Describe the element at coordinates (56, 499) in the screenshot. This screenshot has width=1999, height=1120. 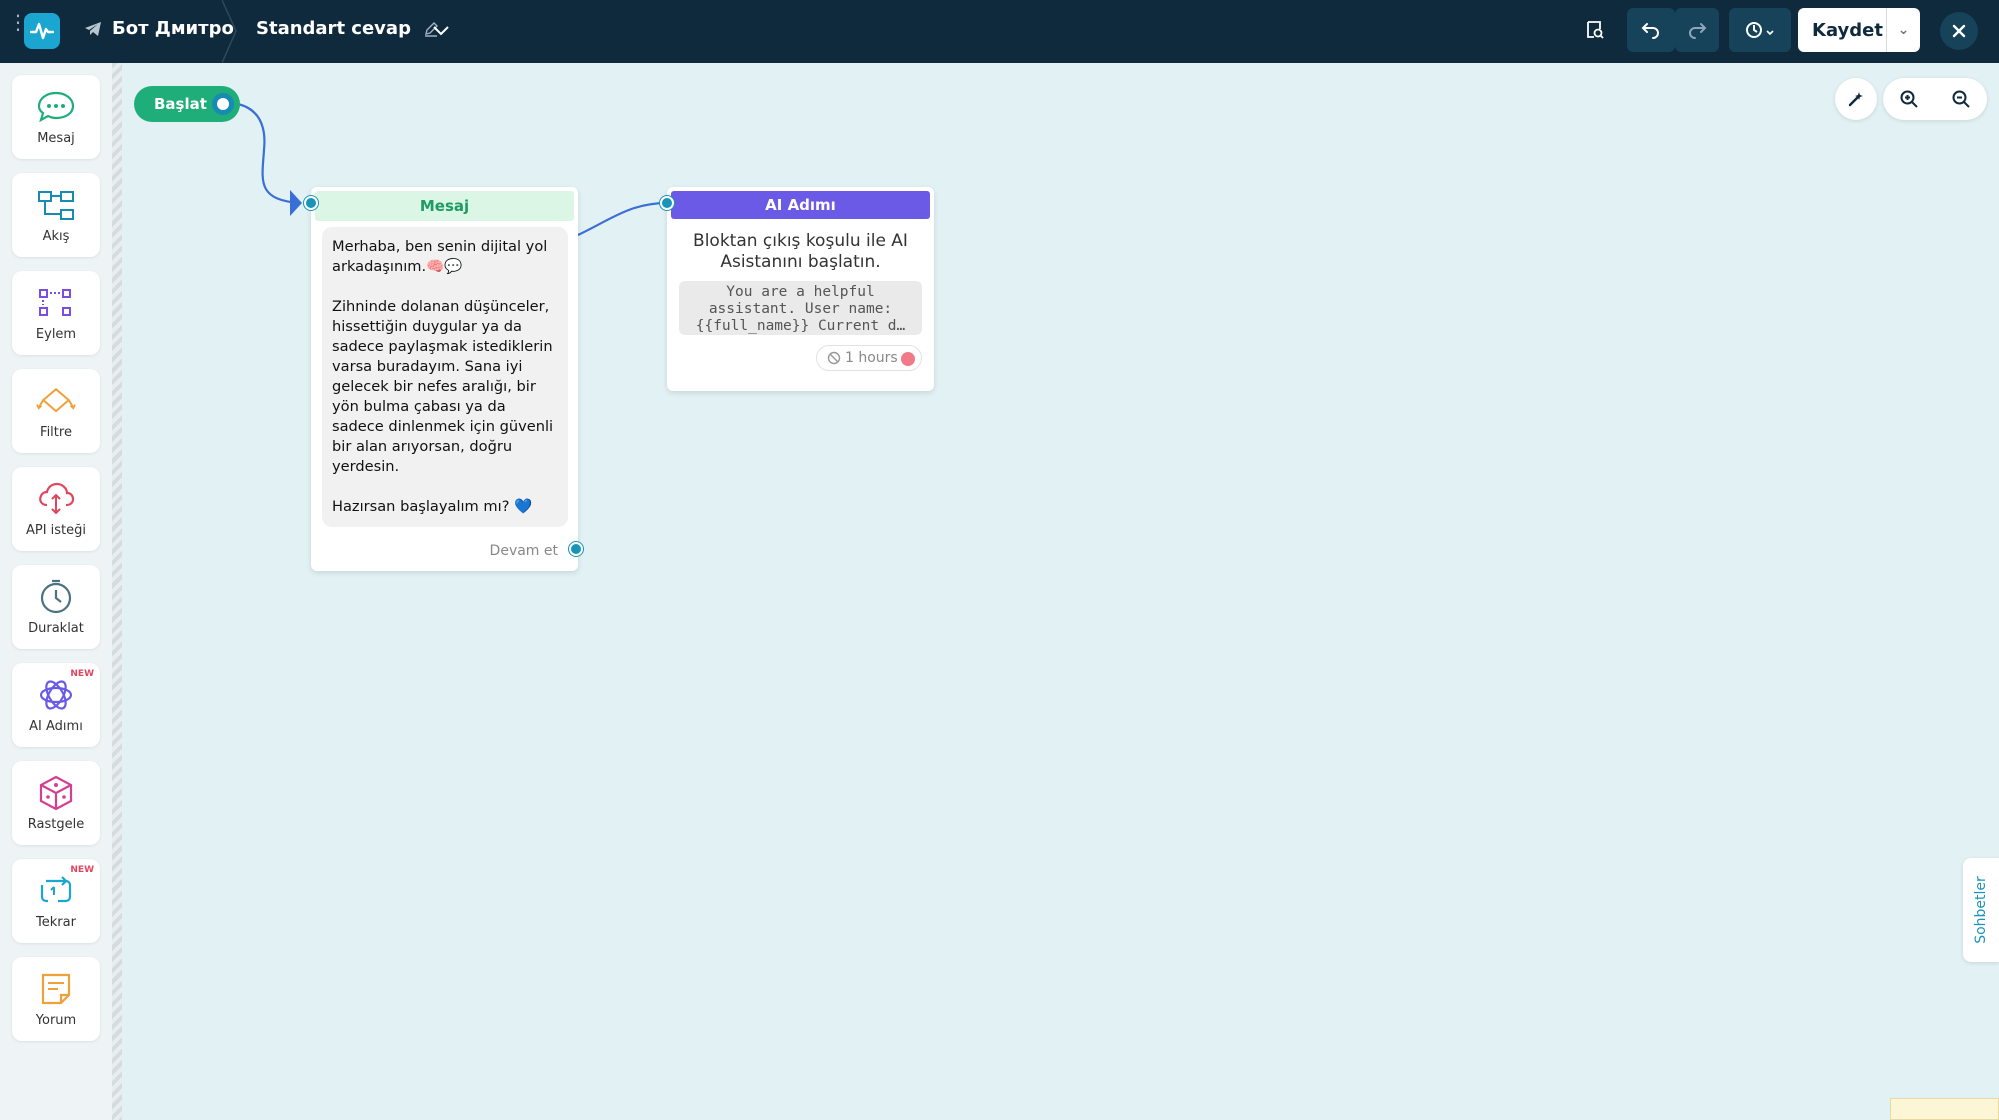
I see `api-icon` at that location.